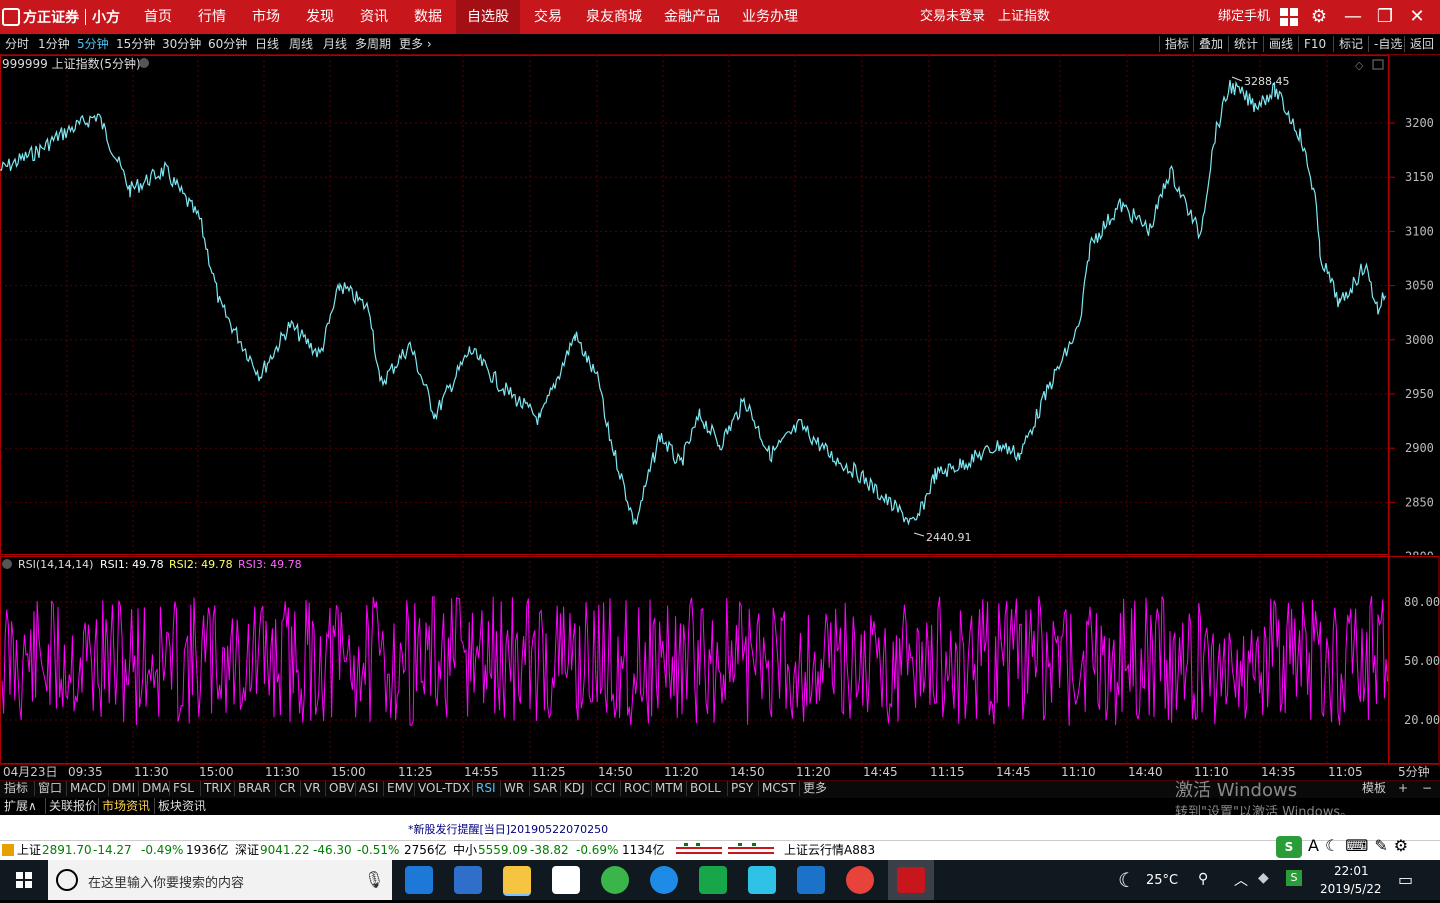 The image size is (1440, 903). Describe the element at coordinates (1294, 878) in the screenshot. I see `ime-tray-icon: S` at that location.